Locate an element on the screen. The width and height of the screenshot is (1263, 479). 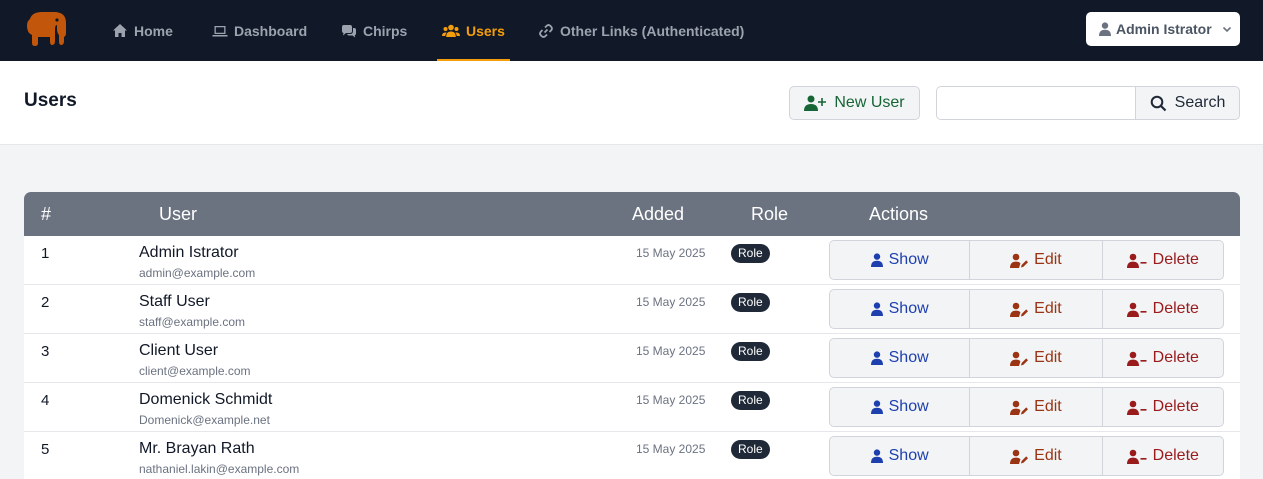
user-email: staff@example.com is located at coordinates (192, 322).